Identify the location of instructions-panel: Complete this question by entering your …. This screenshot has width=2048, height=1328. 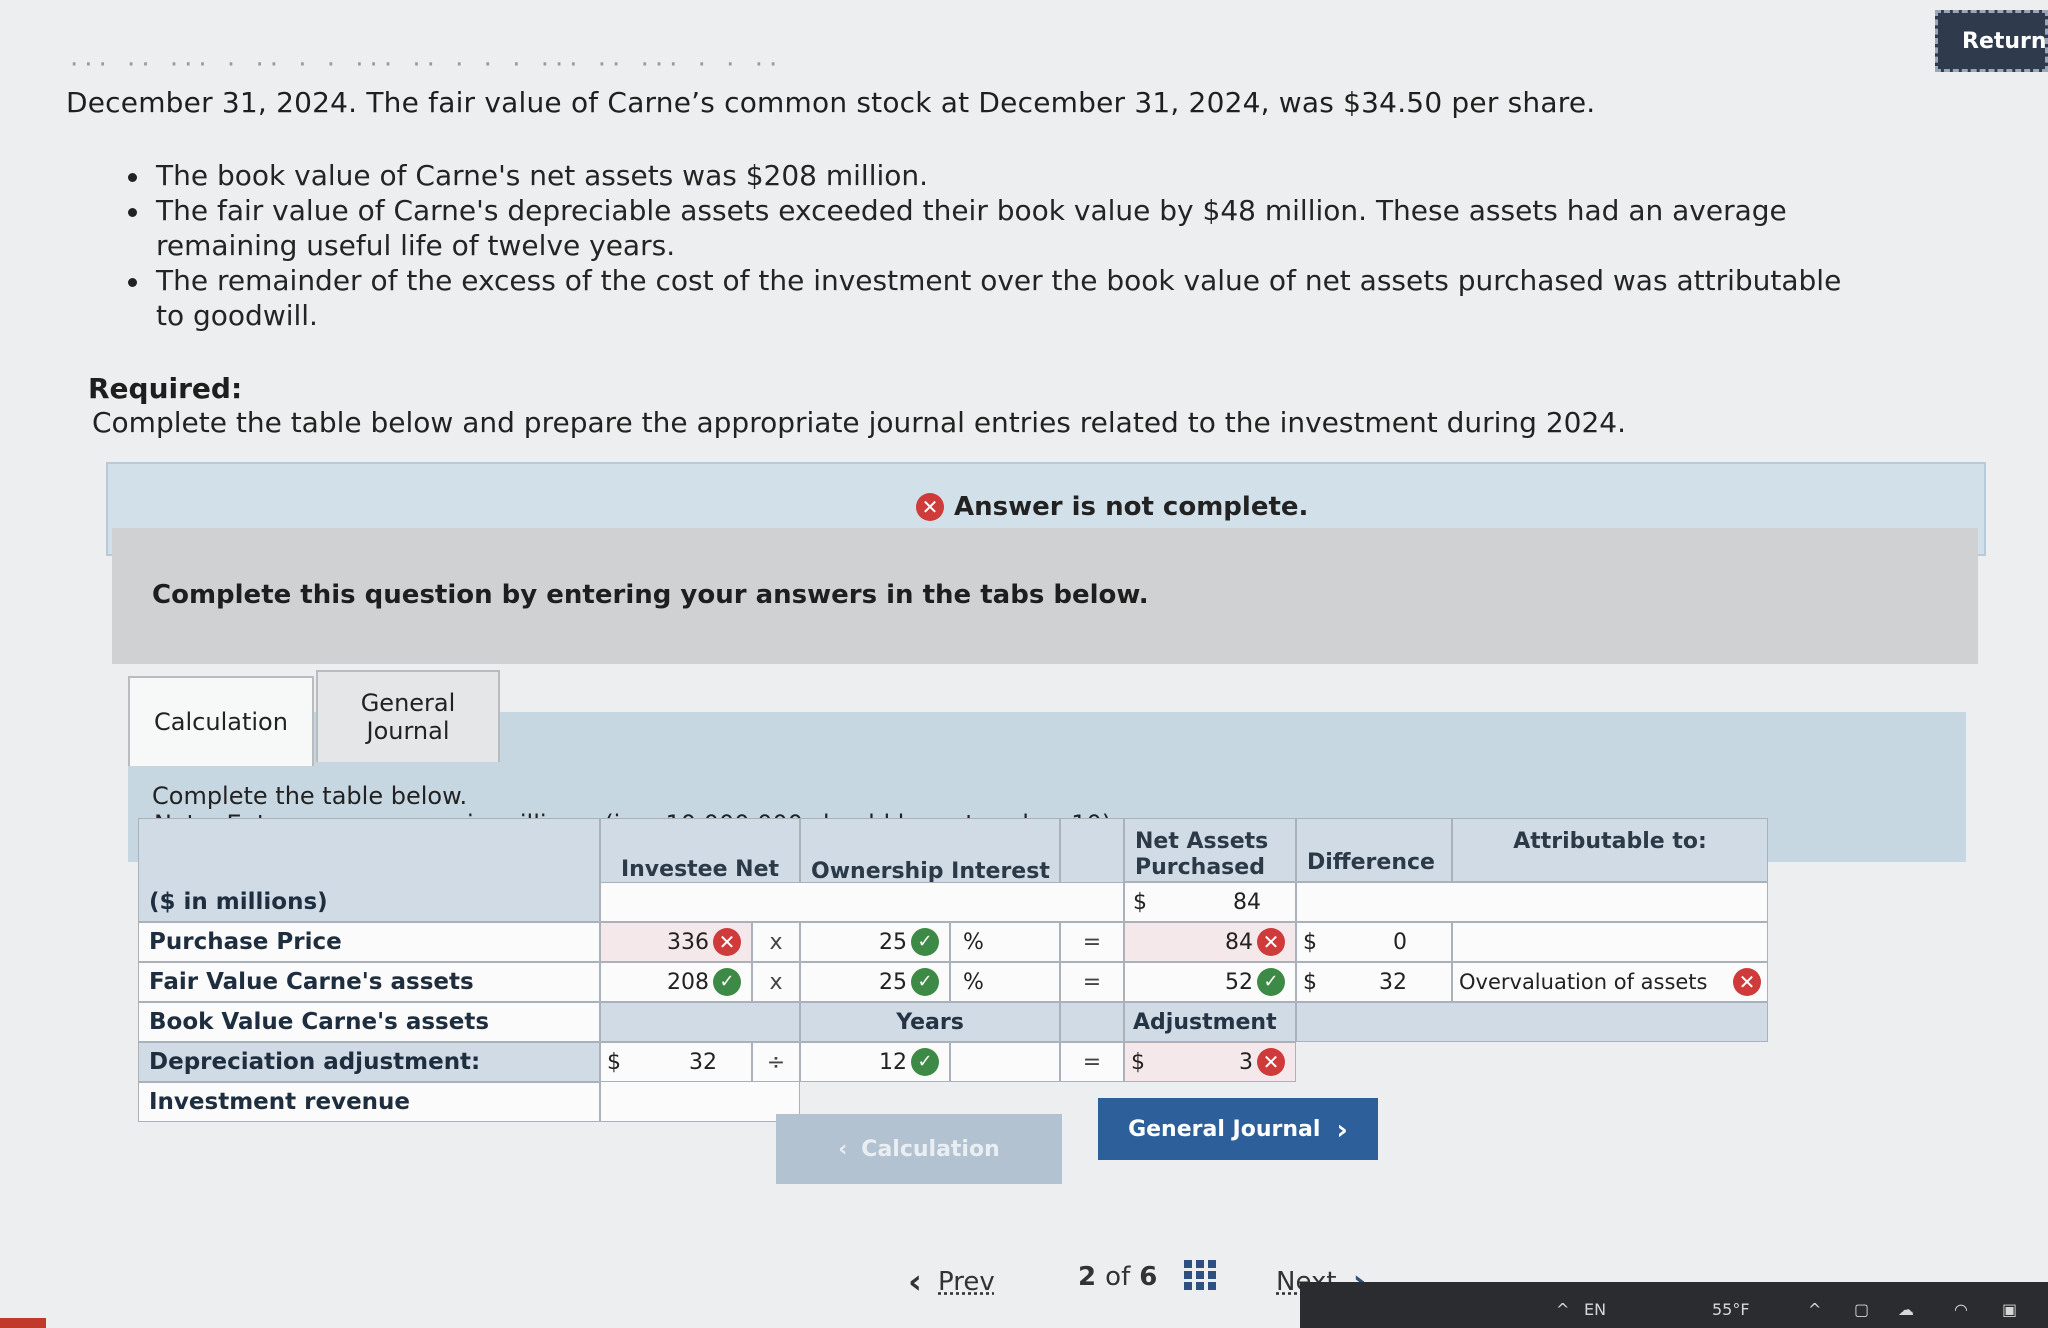
(1045, 596).